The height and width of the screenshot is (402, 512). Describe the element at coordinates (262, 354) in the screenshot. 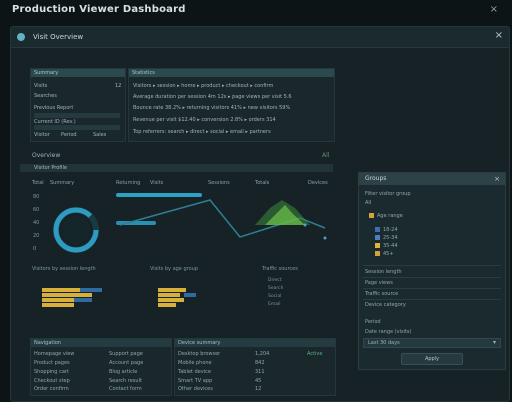

I see `device-count: 1,204` at that location.